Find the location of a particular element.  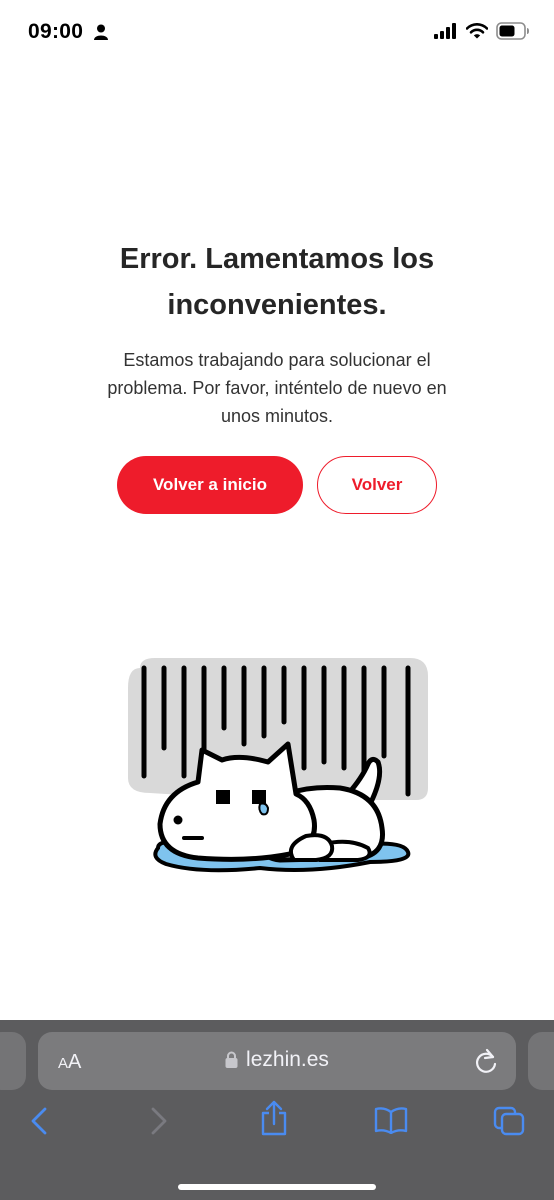

address-bar: AA lezhin.es is located at coordinates (277, 1061).